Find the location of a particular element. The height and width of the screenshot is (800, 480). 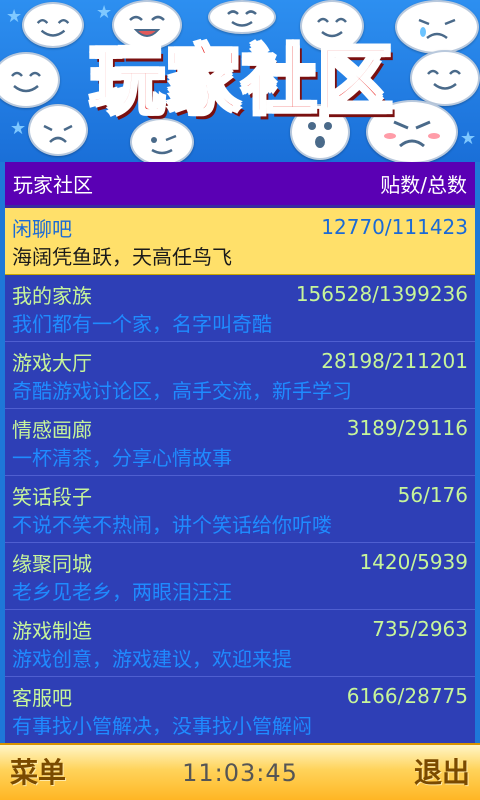

forum-count: 156528/1399236 is located at coordinates (381, 294).